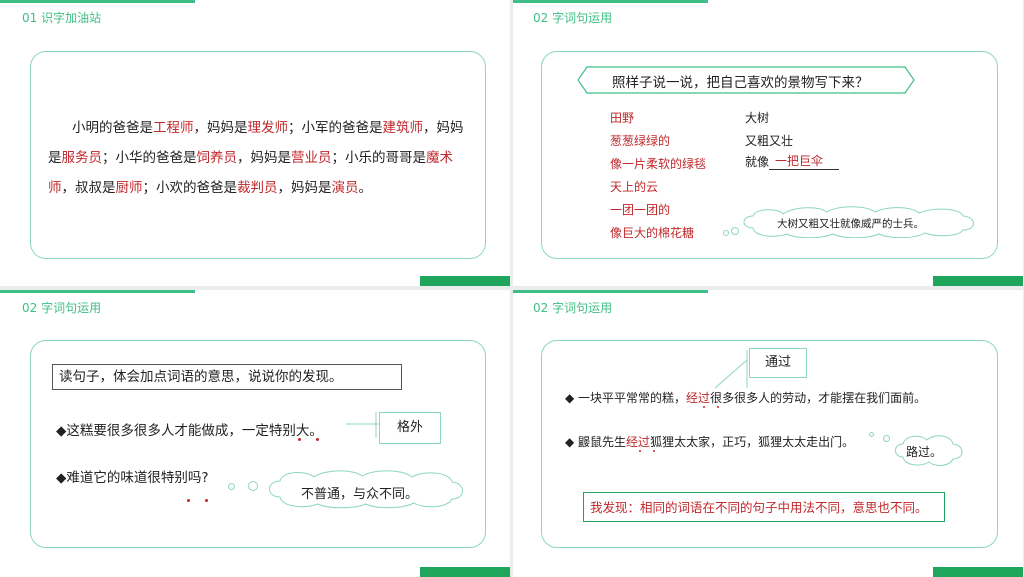 Image resolution: width=1024 pixels, height=577 pixels. I want to click on example-item: 一团一团的, so click(640, 210).